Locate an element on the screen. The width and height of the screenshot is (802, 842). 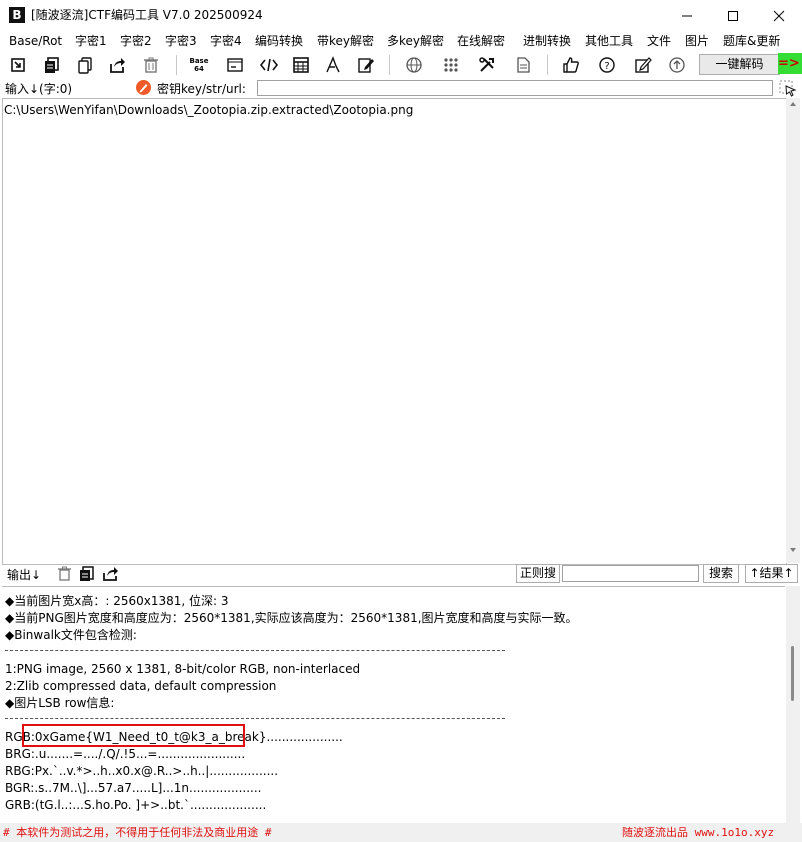
disclaimer-text: # 本软件为测试之用，不得用于任何非法及商业用途 # is located at coordinates (137, 832).